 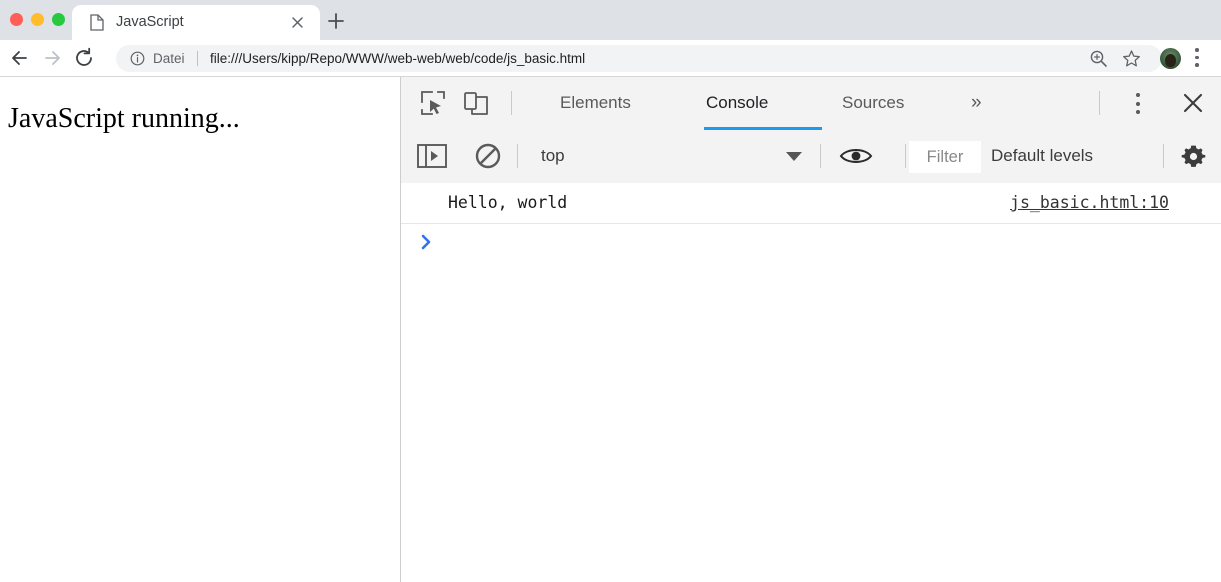 I want to click on profile-avatar, so click(x=1170, y=58).